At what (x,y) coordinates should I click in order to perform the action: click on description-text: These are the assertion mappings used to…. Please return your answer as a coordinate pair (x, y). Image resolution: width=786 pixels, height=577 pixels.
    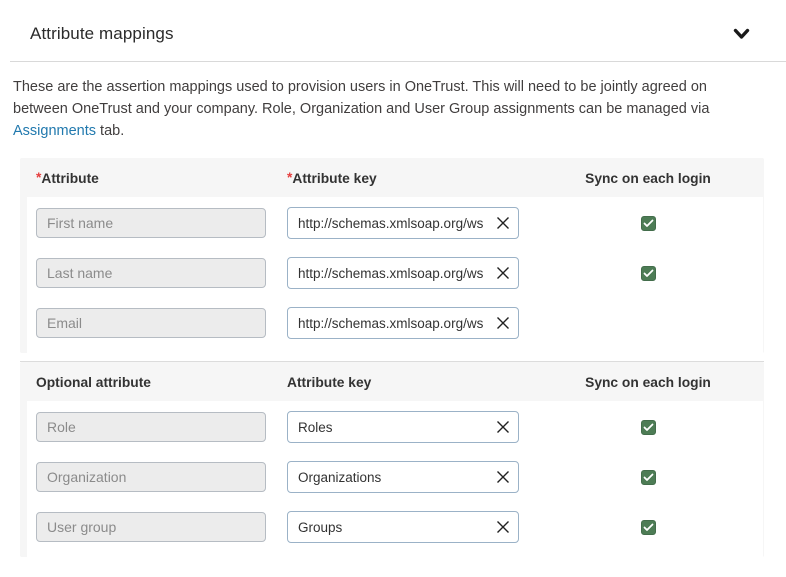
    Looking at the image, I should click on (361, 98).